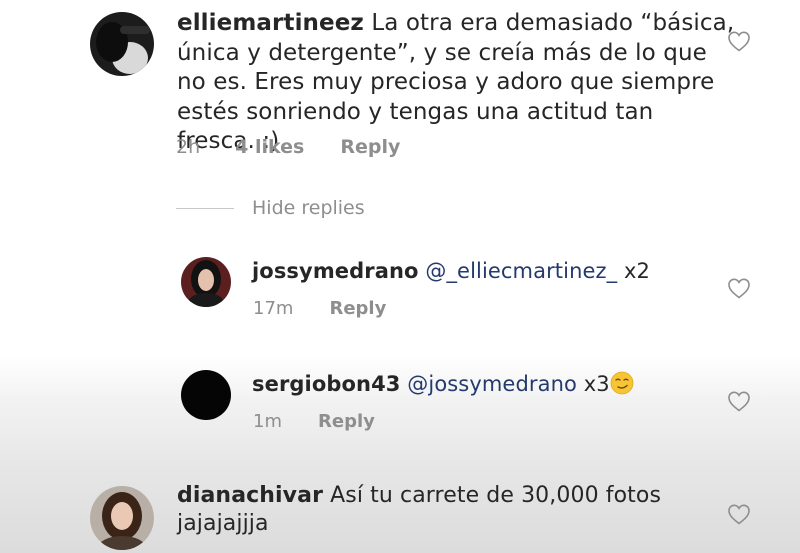 This screenshot has width=800, height=553. I want to click on divider, so click(205, 208).